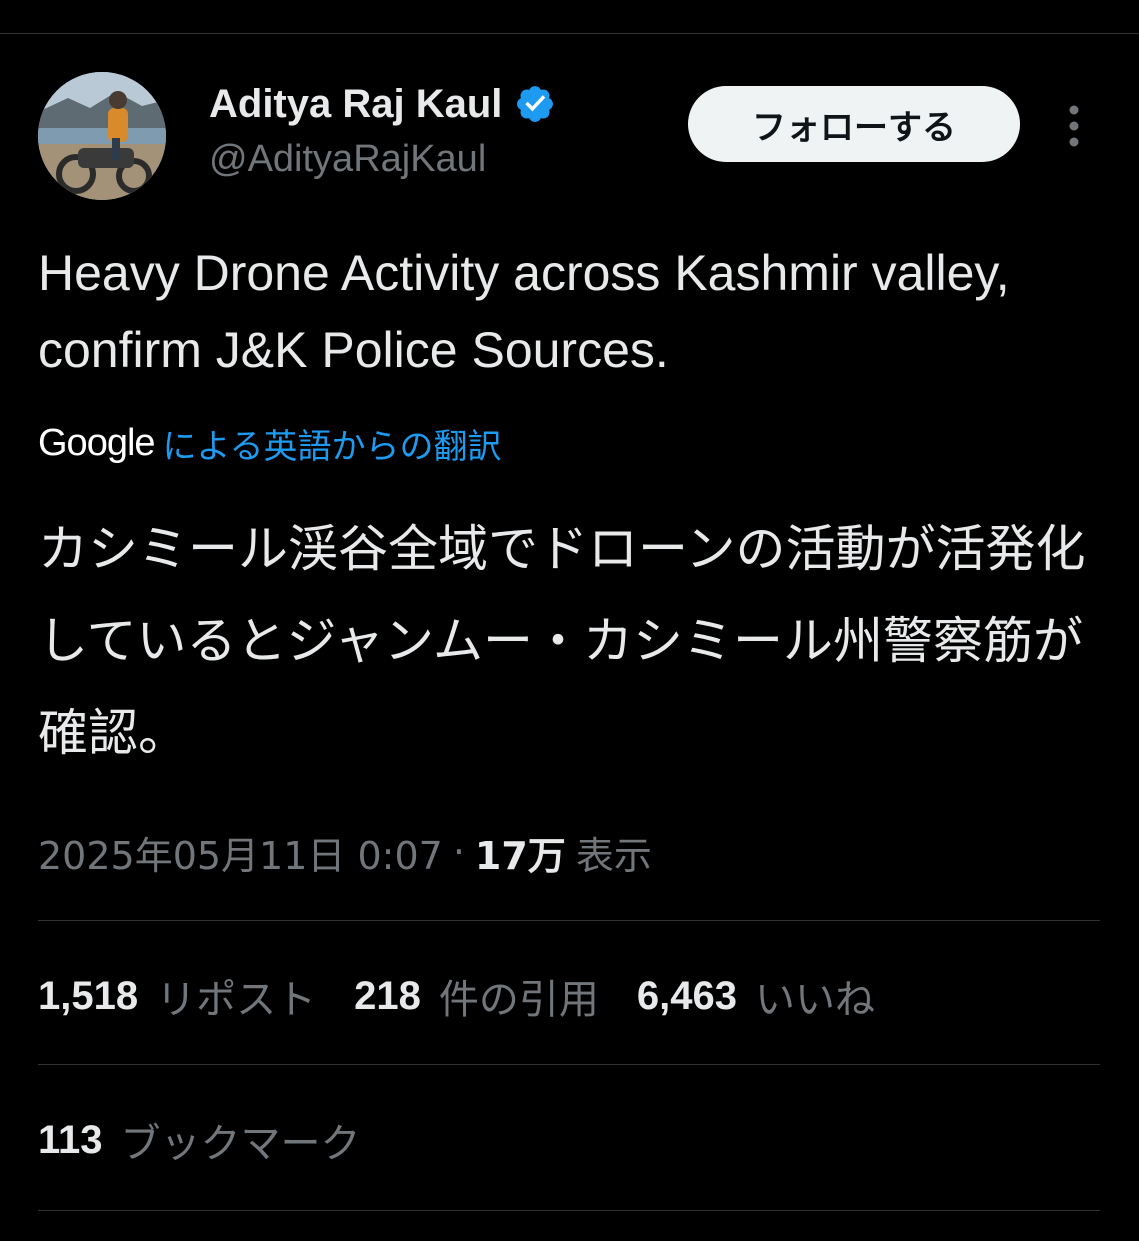 The height and width of the screenshot is (1241, 1139). Describe the element at coordinates (1074, 126) in the screenshot. I see `more-vertical-icon` at that location.